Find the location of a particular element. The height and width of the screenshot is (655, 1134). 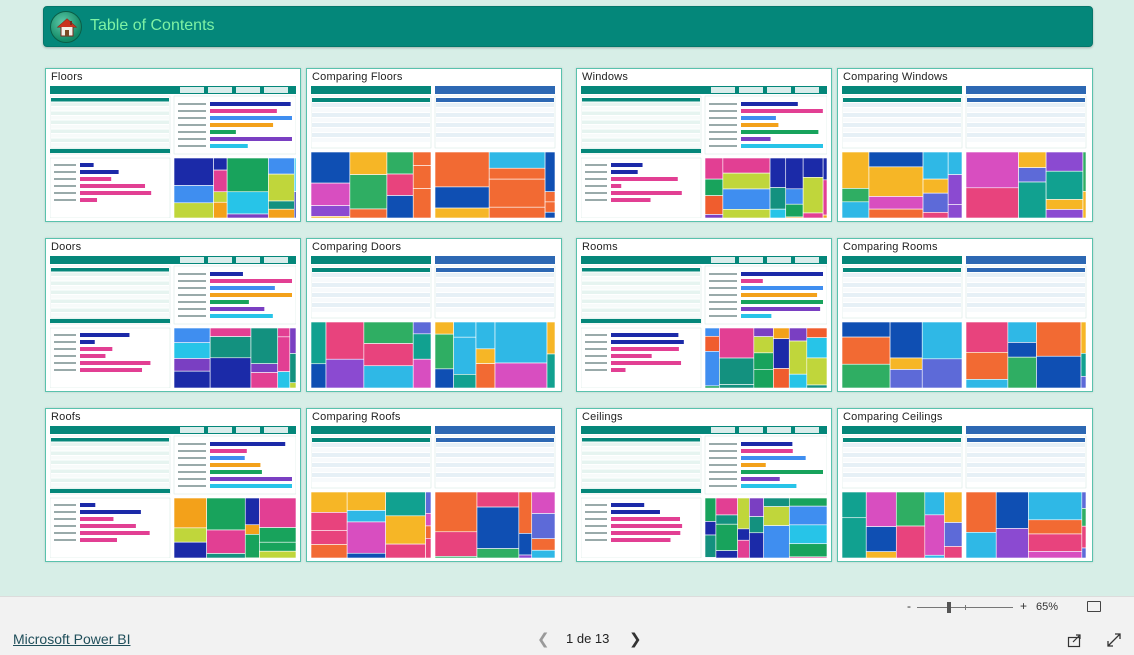

page-tile-label: Rooms is located at coordinates (600, 247).